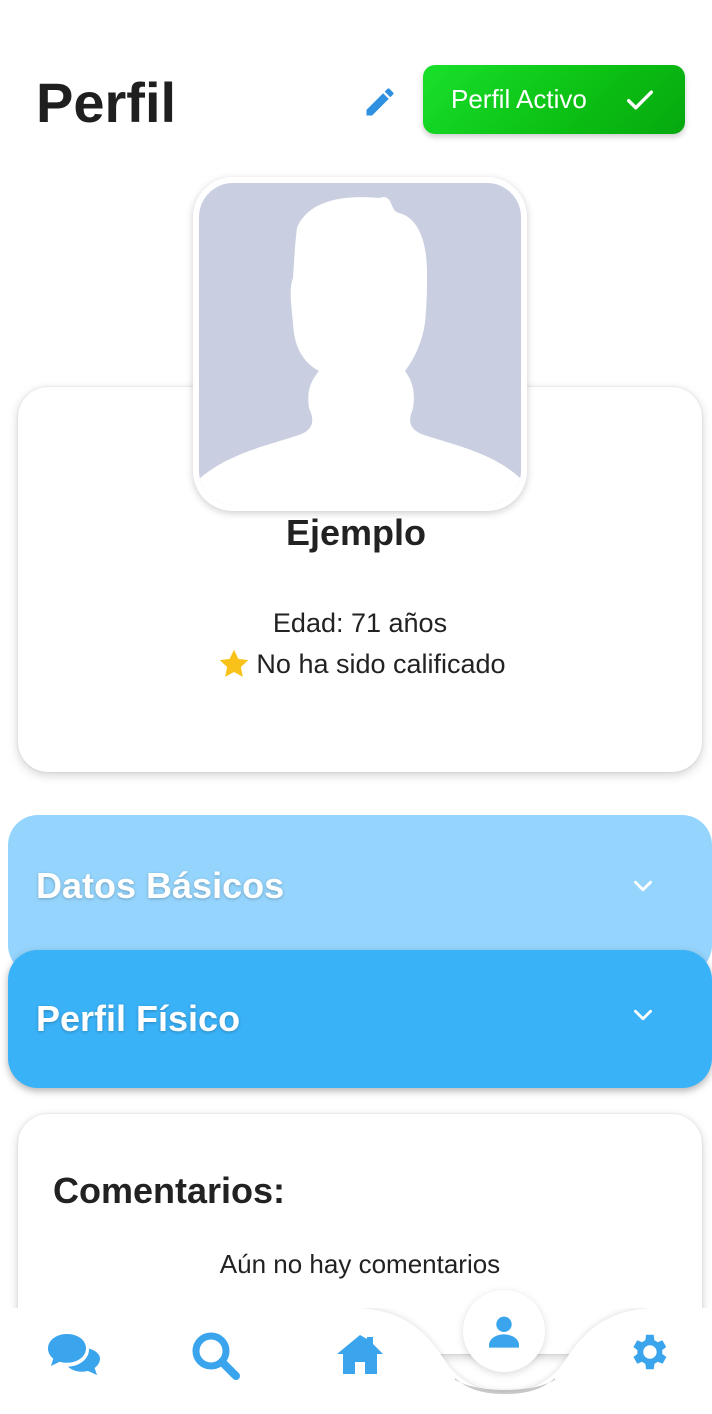 Image resolution: width=712 pixels, height=1414 pixels. I want to click on search-icon, so click(216, 1356).